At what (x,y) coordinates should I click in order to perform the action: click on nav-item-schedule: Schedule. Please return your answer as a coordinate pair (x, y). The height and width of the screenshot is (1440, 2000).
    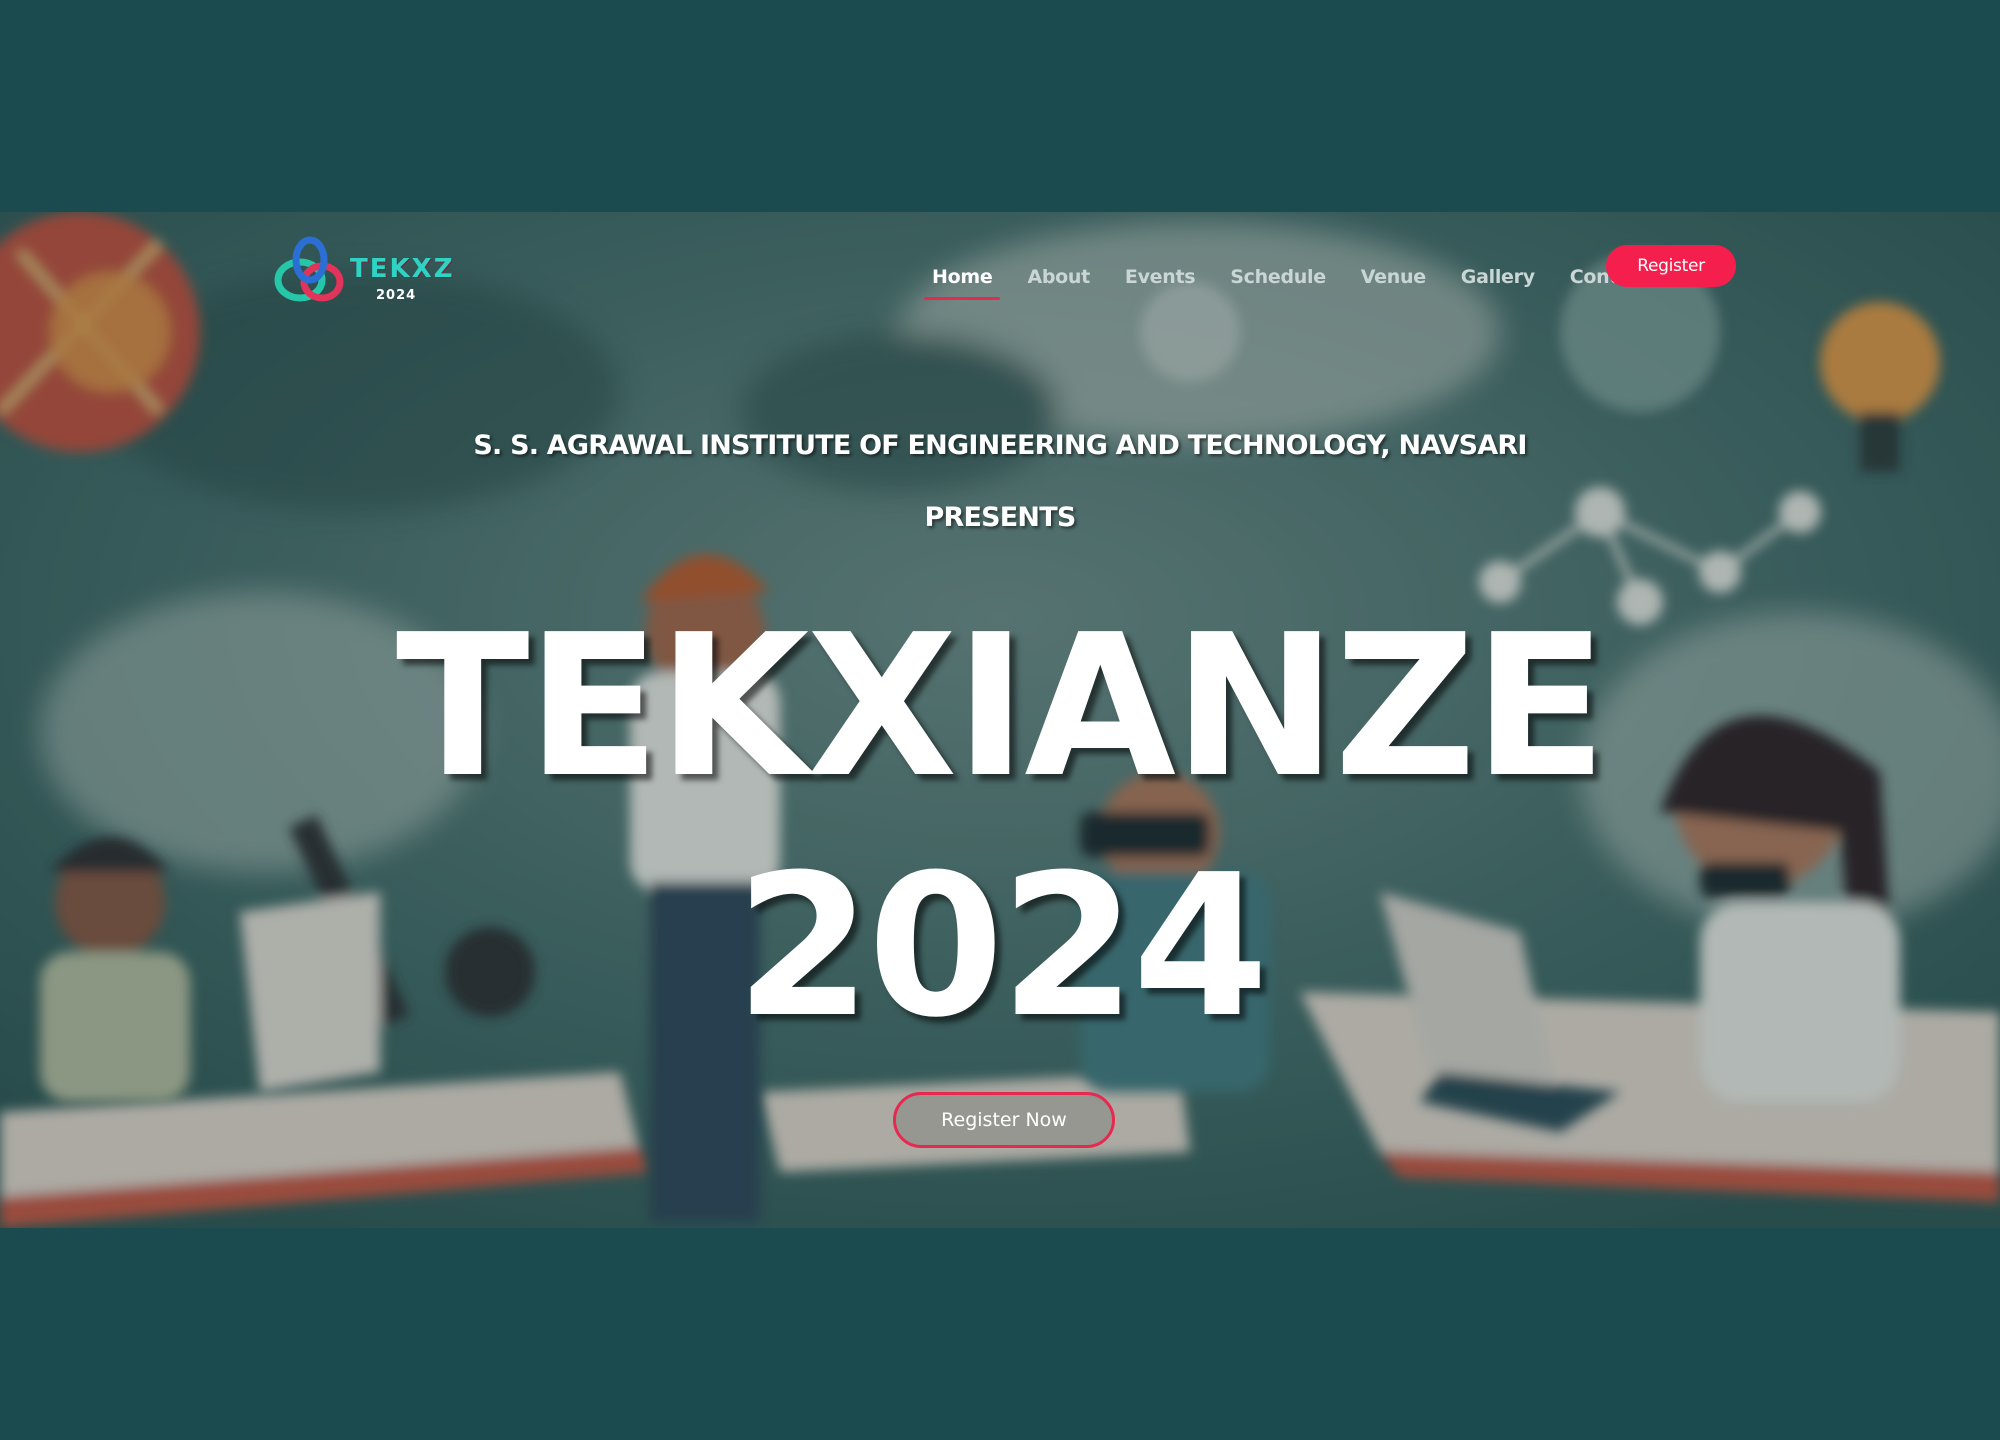
    Looking at the image, I should click on (1278, 276).